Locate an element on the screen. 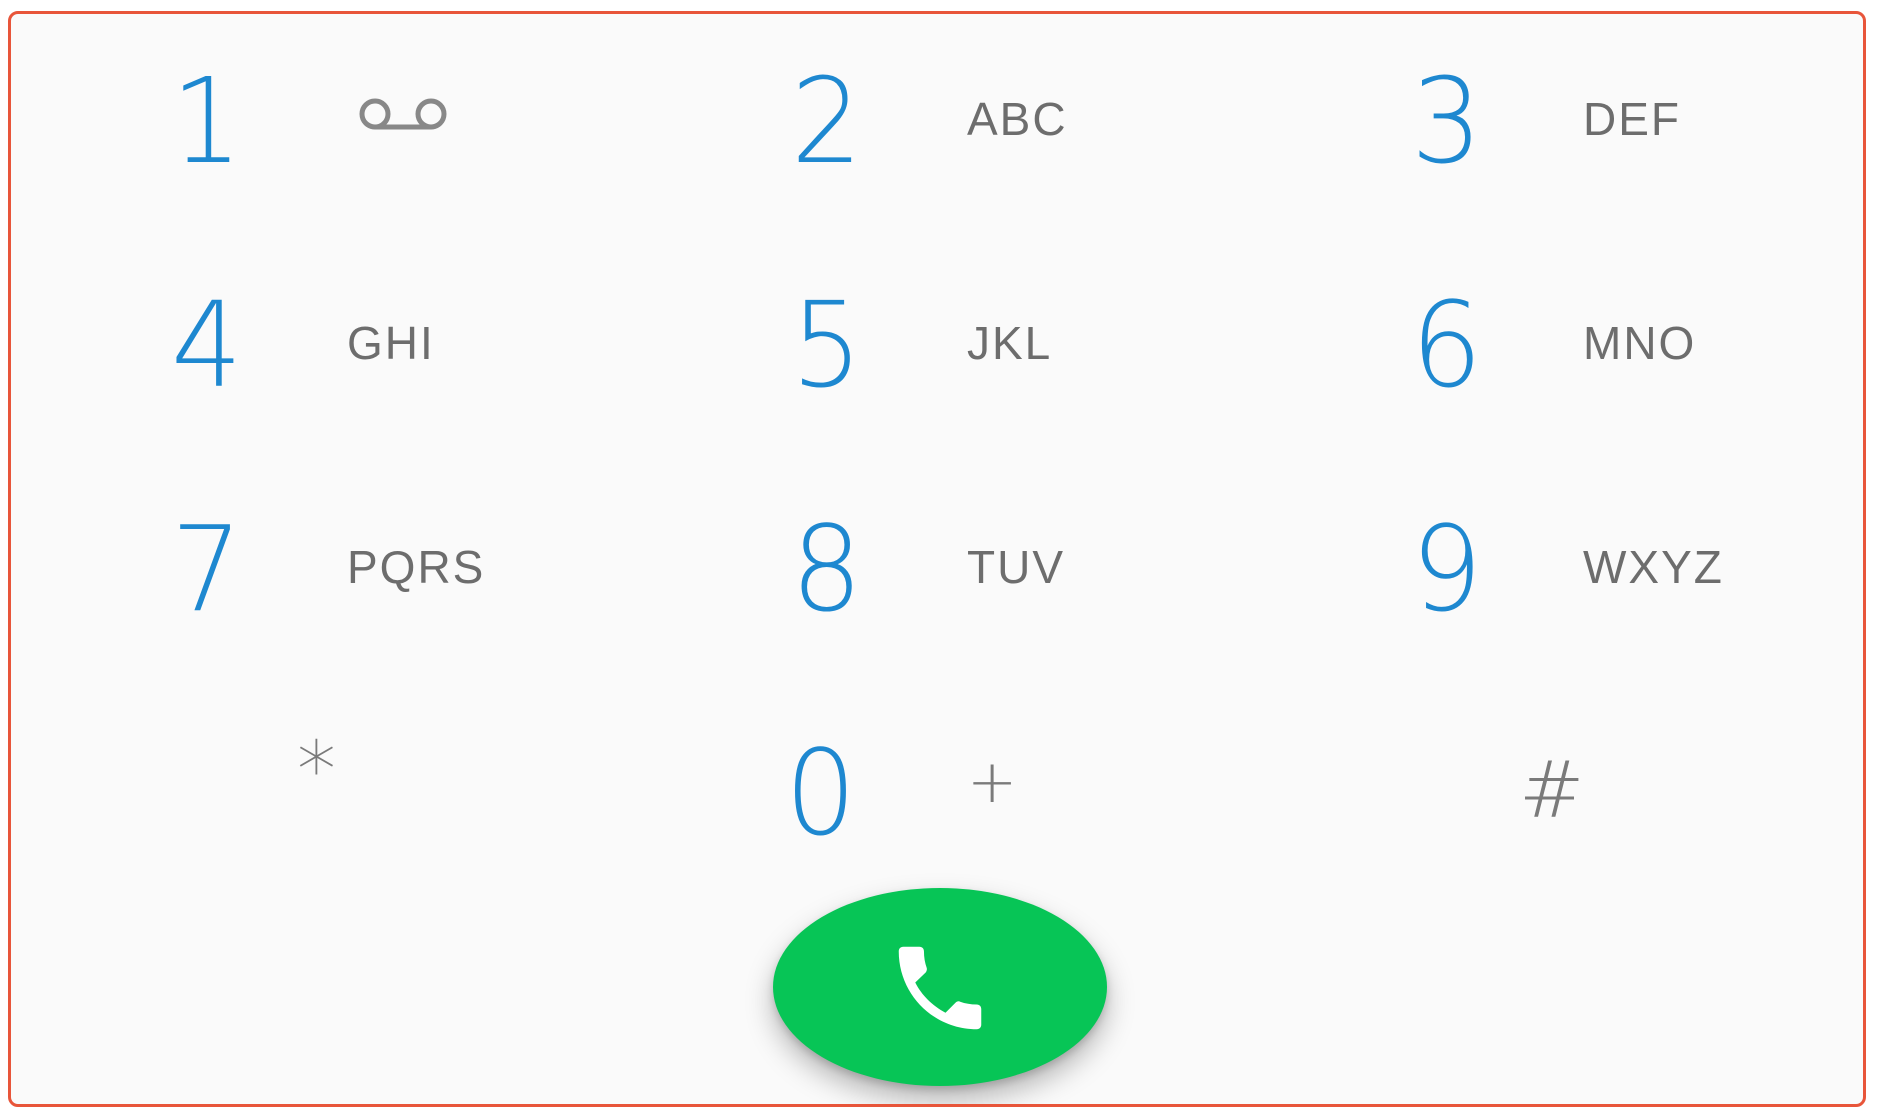  dial-key-4: 4 GHI is located at coordinates (371, 348).